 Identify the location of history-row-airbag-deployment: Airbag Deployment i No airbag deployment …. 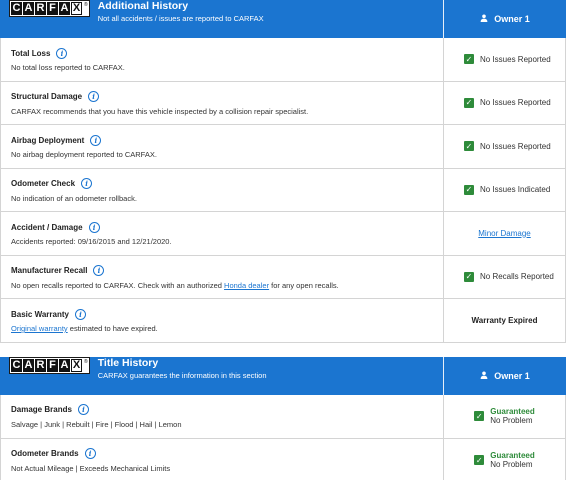
(283, 147).